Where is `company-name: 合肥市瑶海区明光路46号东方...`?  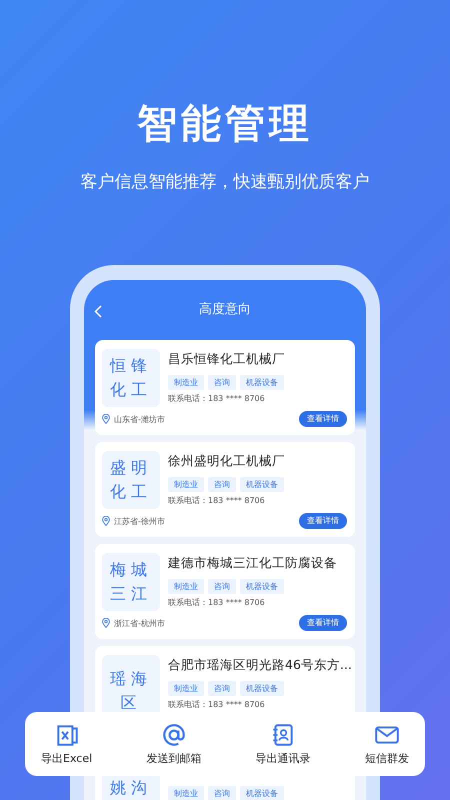 company-name: 合肥市瑶海区明光路46号东方... is located at coordinates (260, 664).